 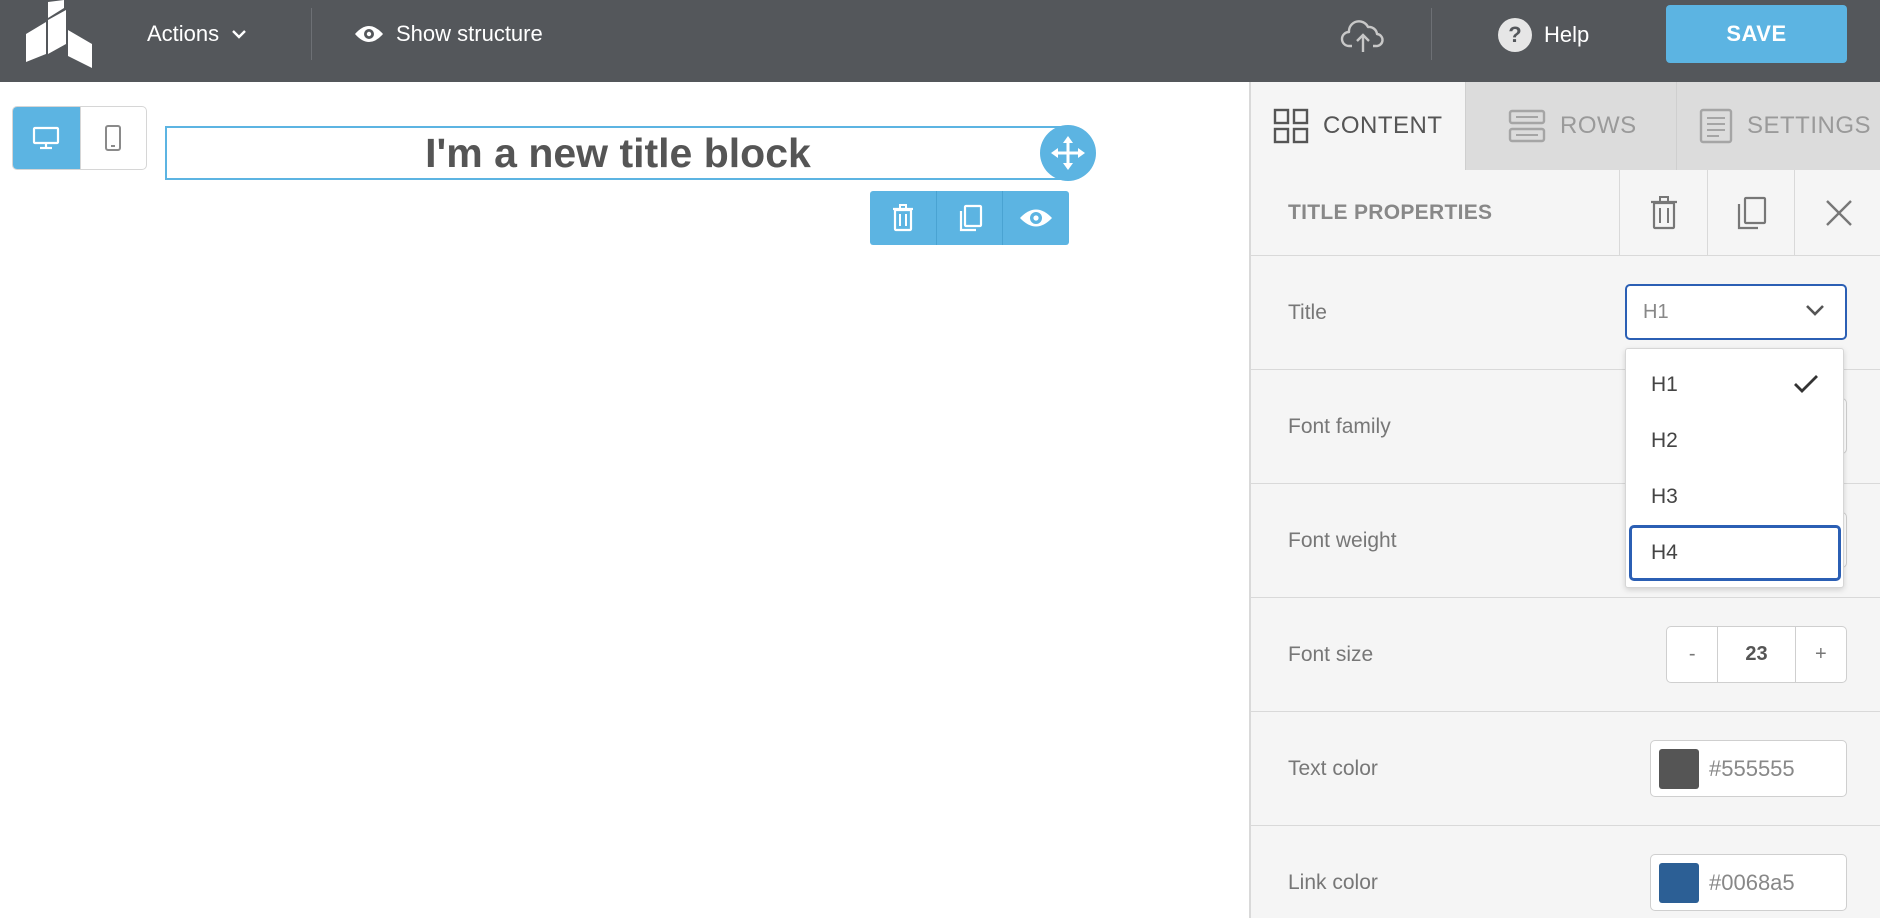 What do you see at coordinates (1664, 496) in the screenshot?
I see `dropdown-option-label: H3` at bounding box center [1664, 496].